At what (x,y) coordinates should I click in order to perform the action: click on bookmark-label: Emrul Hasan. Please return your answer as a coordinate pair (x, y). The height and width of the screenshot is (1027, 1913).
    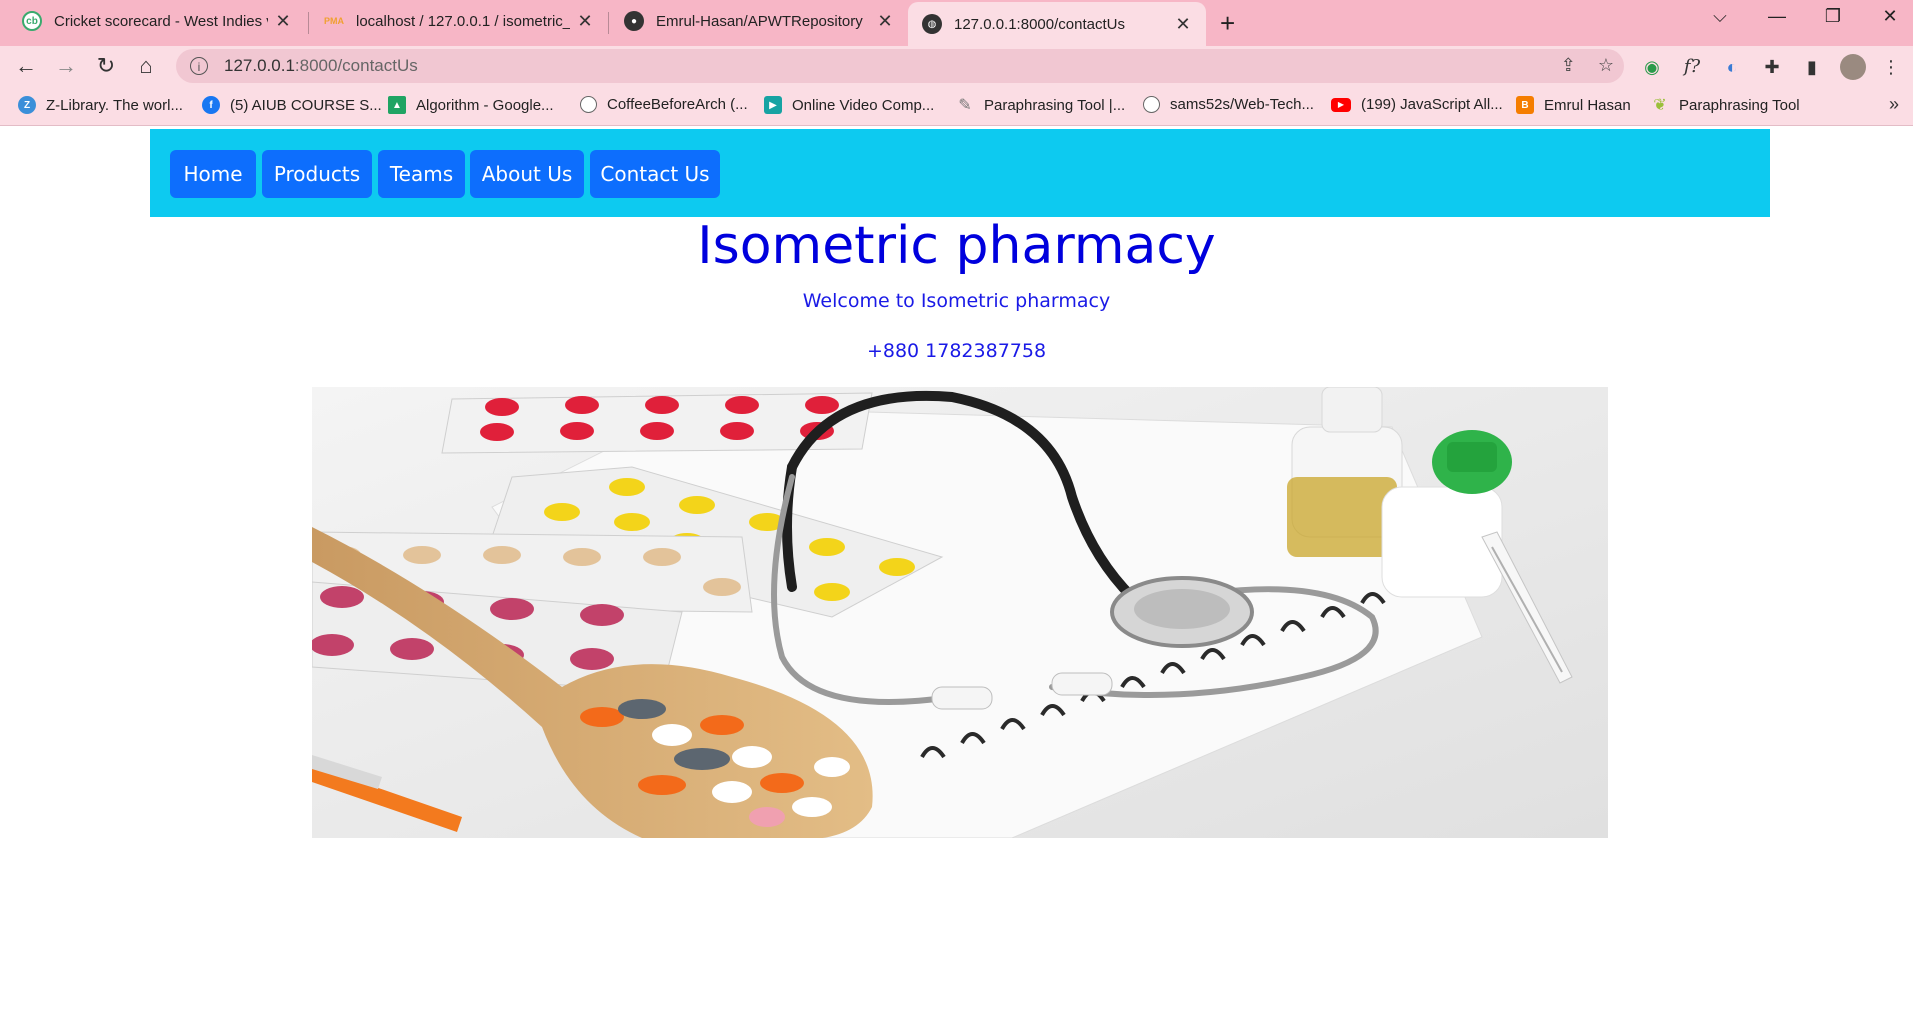
    Looking at the image, I should click on (1587, 105).